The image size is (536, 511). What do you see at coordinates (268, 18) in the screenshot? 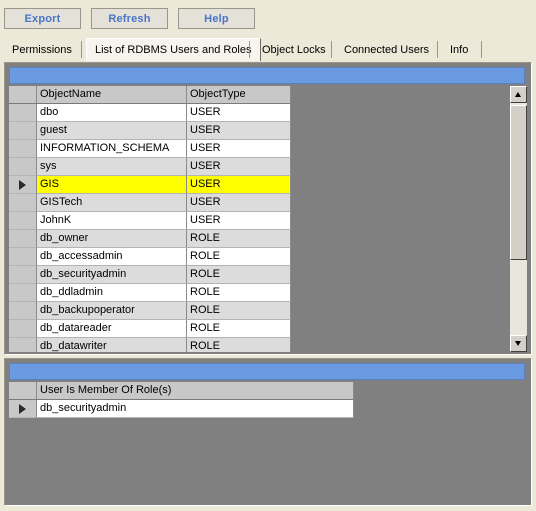
I see `toolbar: Export Refresh Help` at bounding box center [268, 18].